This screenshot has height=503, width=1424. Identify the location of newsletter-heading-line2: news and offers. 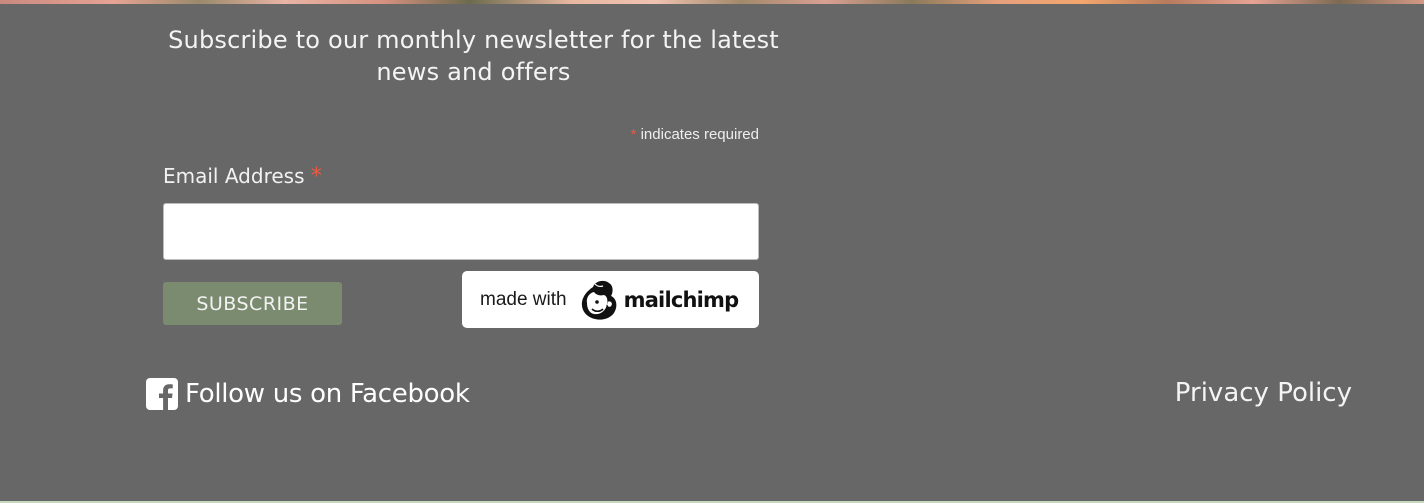
(473, 72).